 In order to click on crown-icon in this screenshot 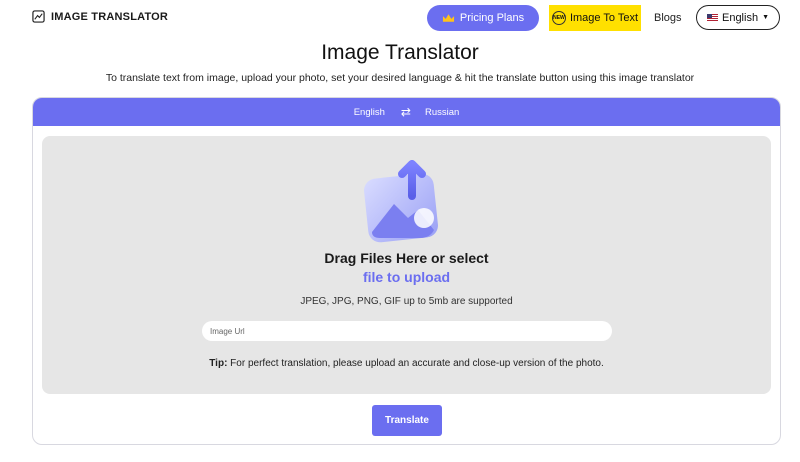, I will do `click(448, 18)`.